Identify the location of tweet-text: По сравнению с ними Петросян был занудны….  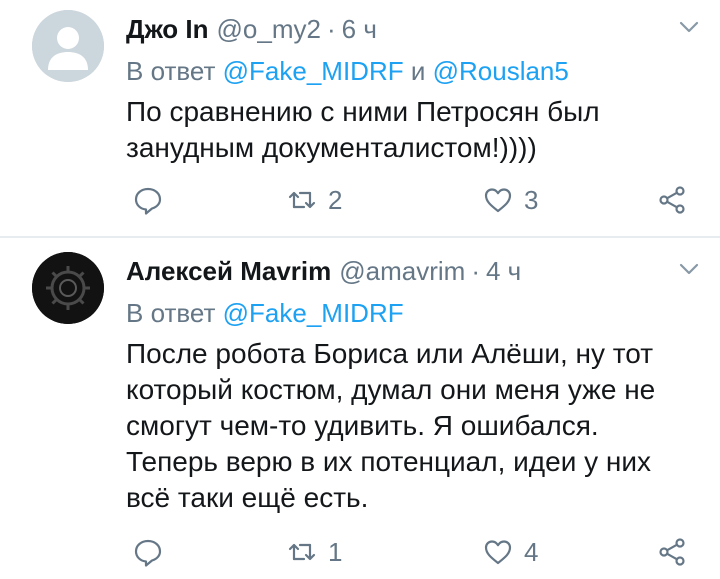
(363, 129).